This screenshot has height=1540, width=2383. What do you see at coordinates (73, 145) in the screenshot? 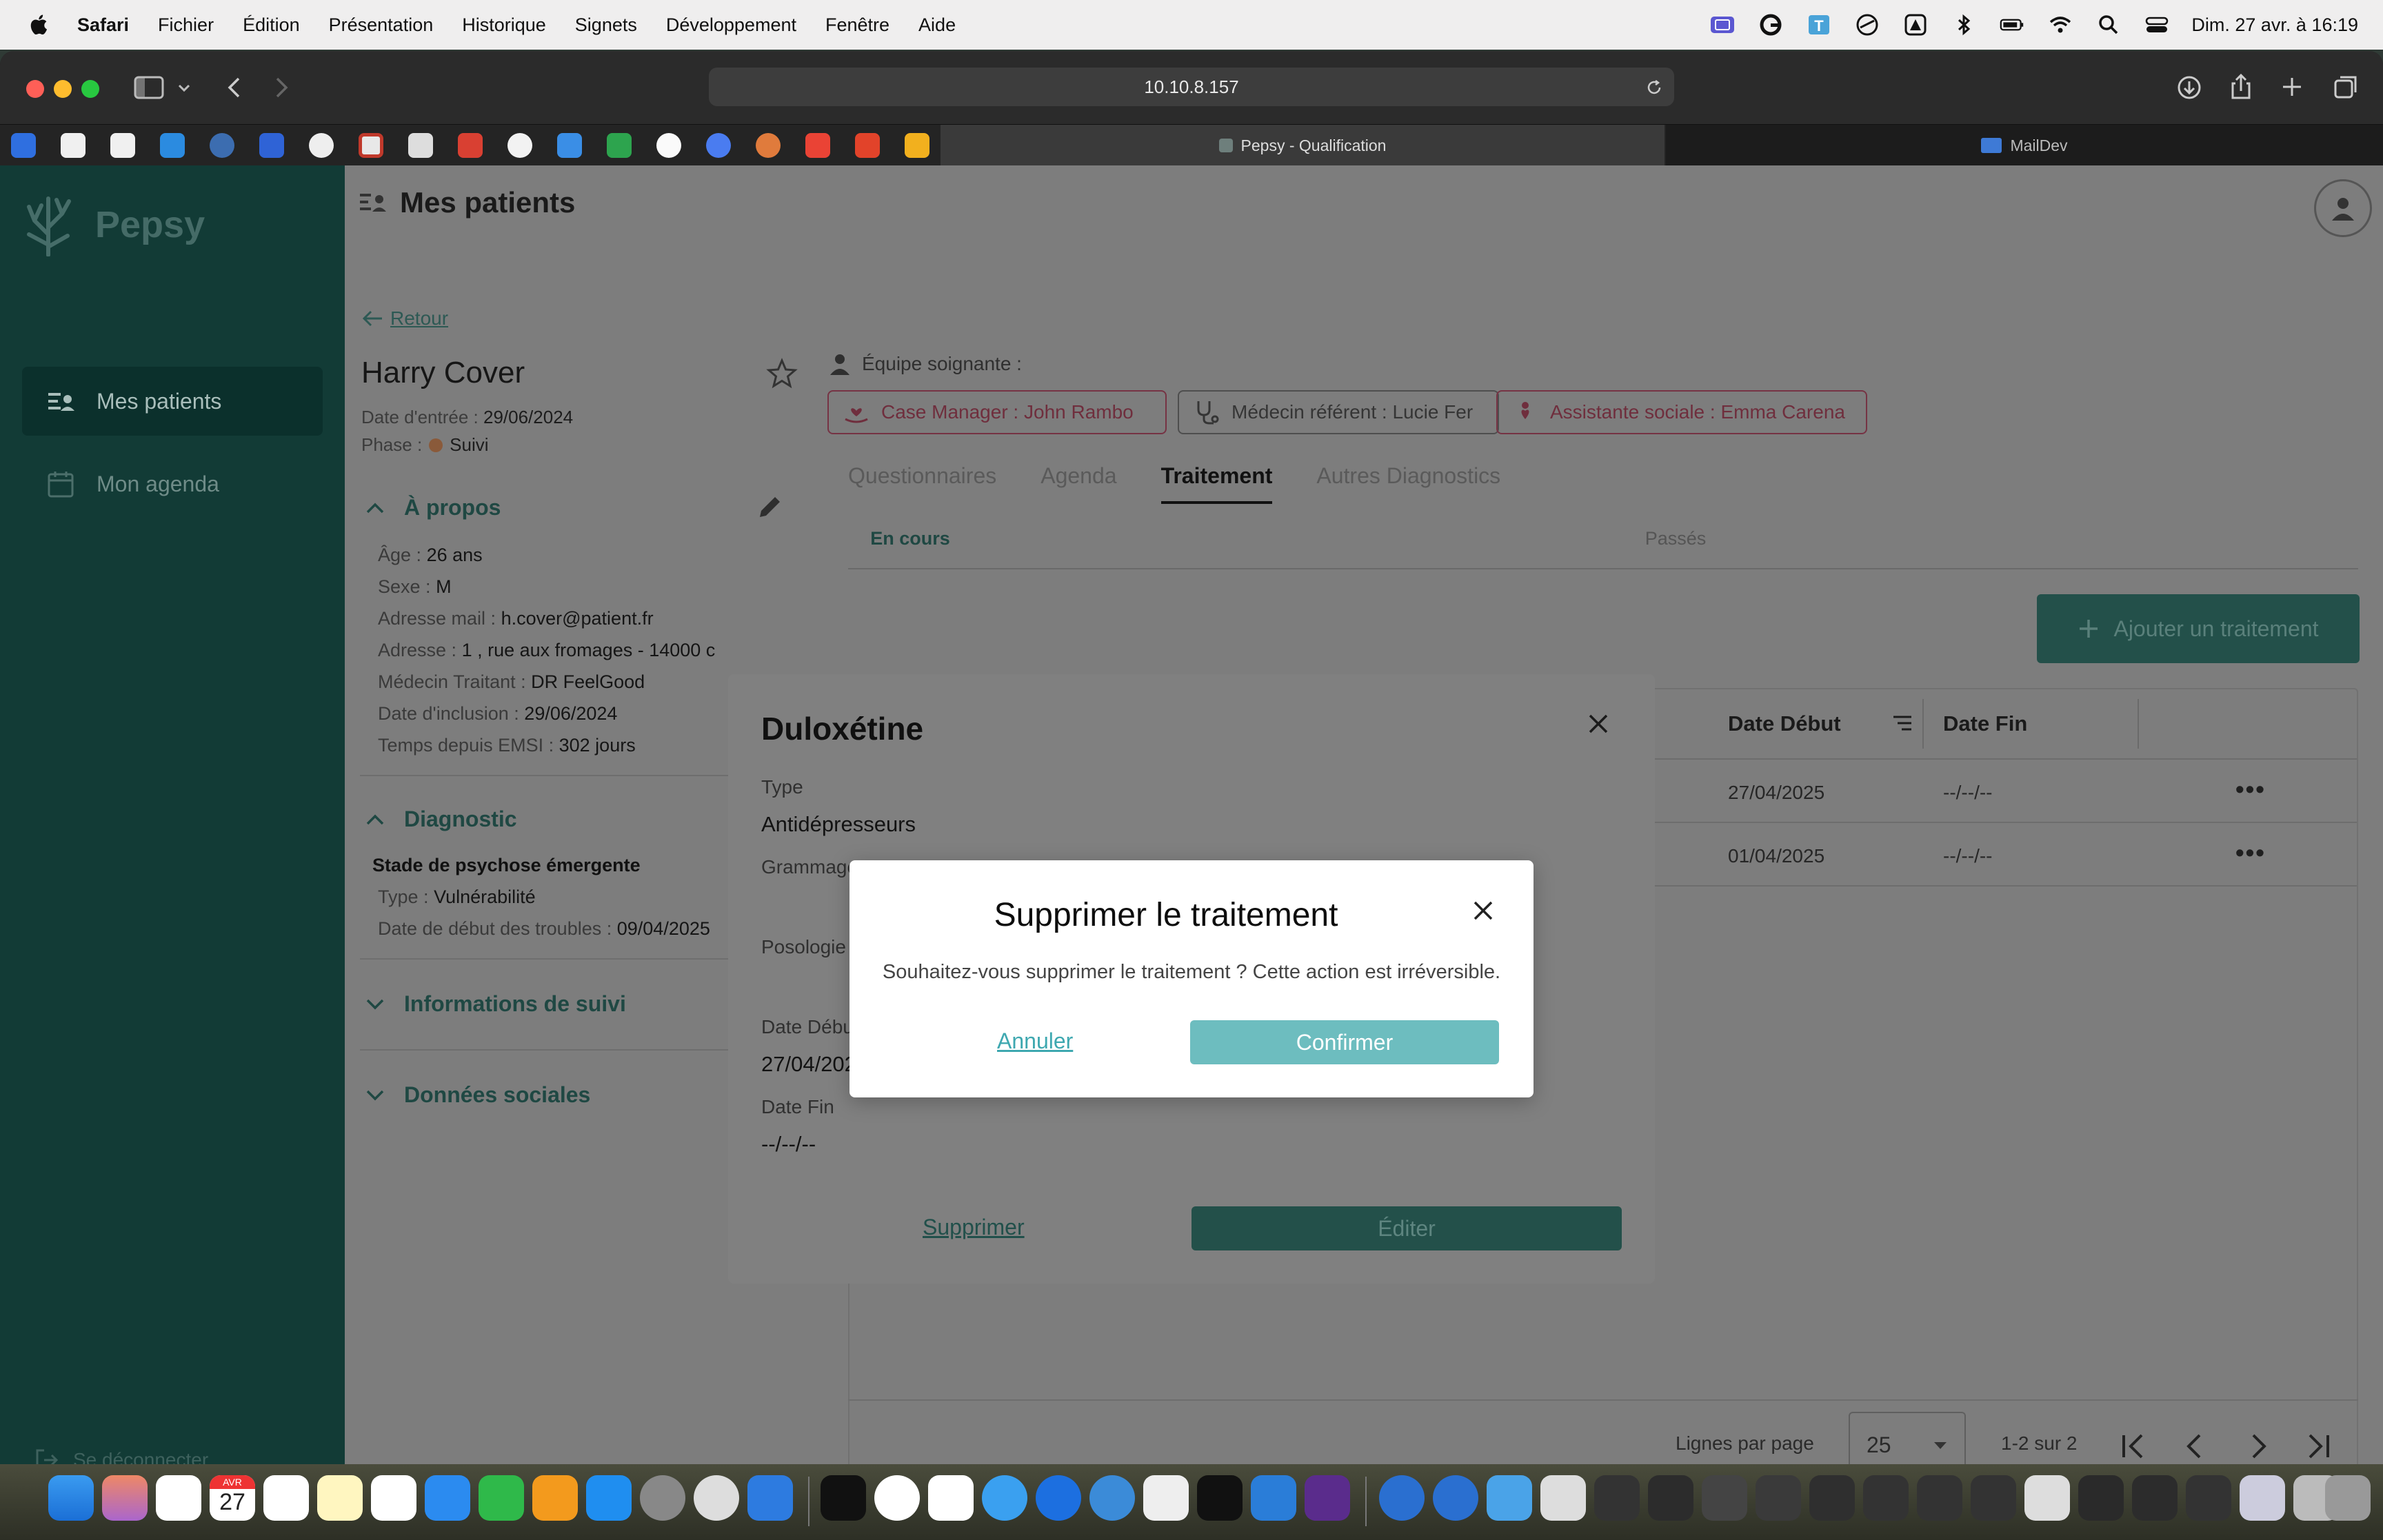
I see `pinned-tab-github-icon` at bounding box center [73, 145].